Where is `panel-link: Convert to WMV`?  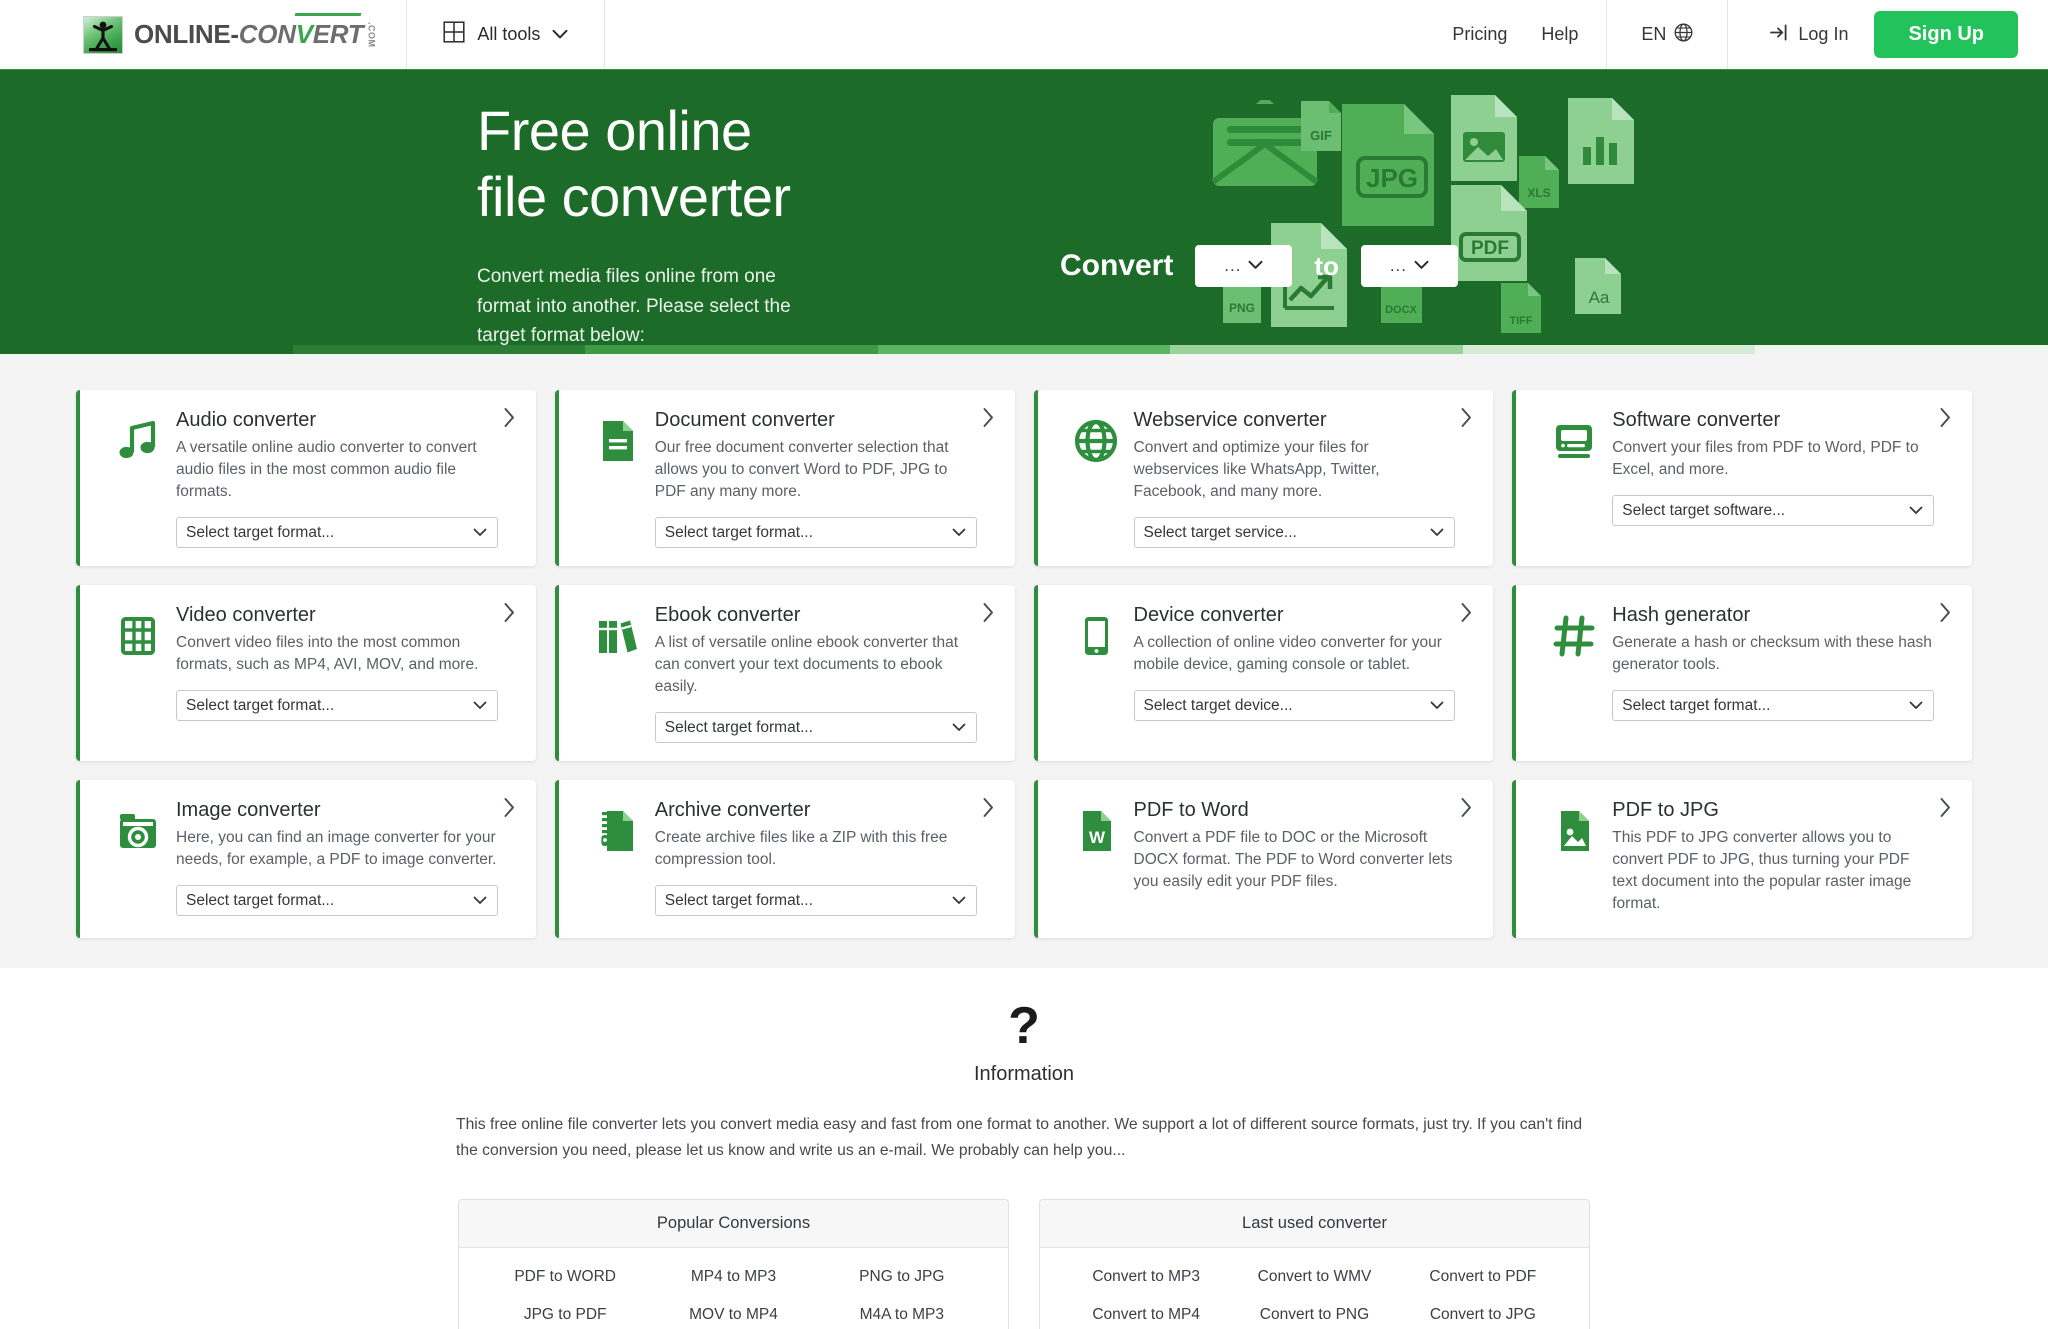
panel-link: Convert to WMV is located at coordinates (1314, 1277).